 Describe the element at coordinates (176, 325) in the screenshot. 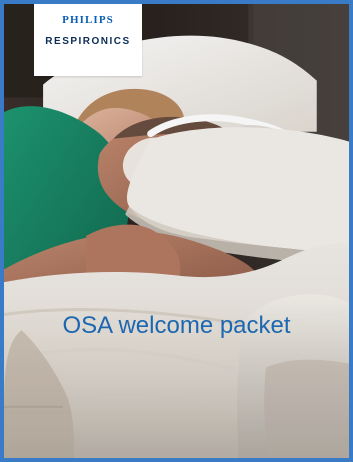

I see `cover-title: OSA welcome packet` at that location.